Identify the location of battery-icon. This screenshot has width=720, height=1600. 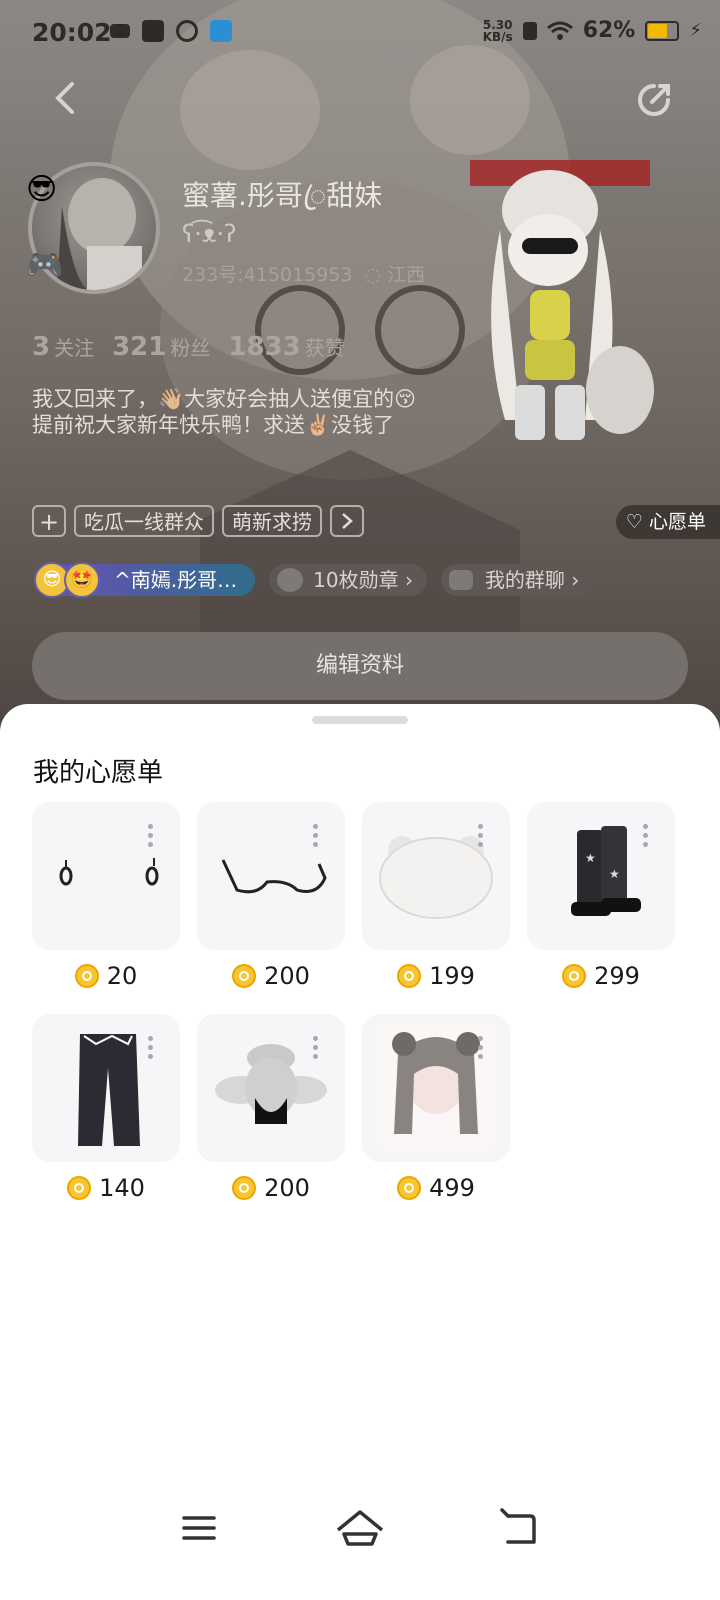
(662, 30).